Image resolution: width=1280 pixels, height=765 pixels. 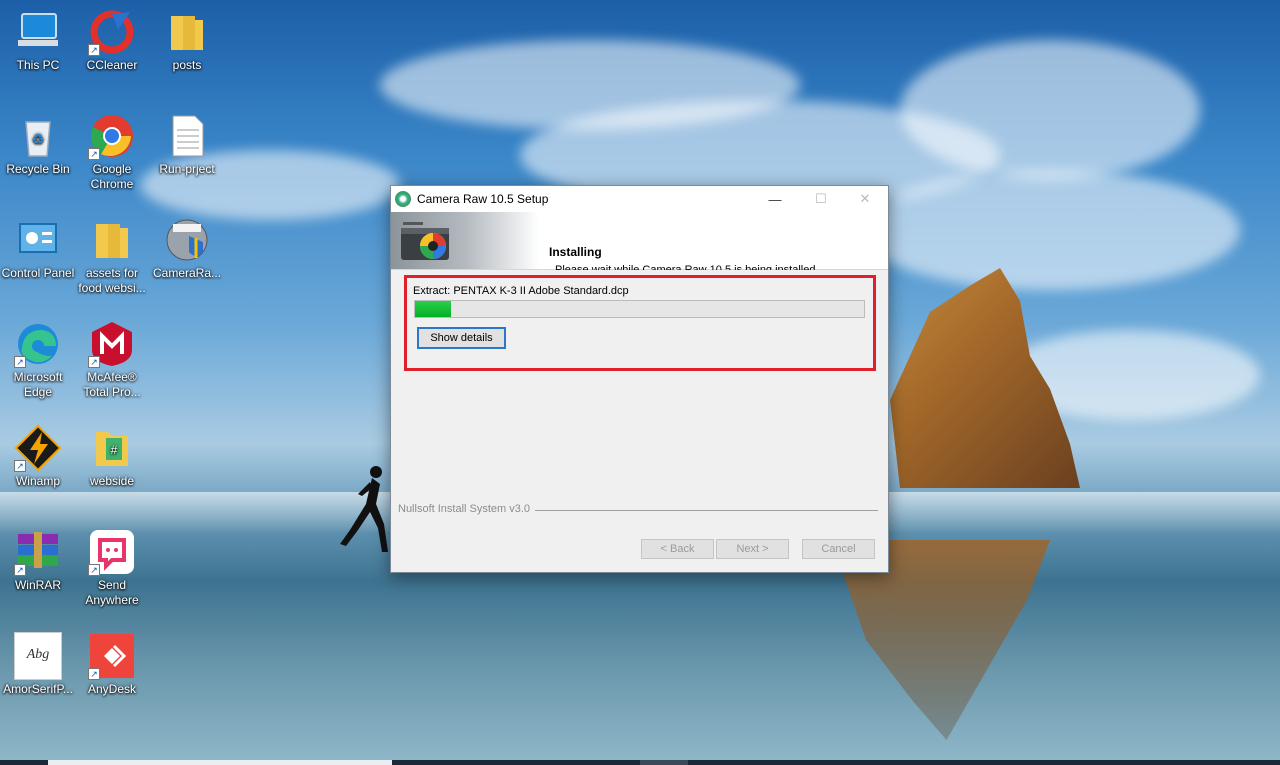 What do you see at coordinates (483, 199) in the screenshot?
I see `window-title: Camera Raw 10.5 Setup` at bounding box center [483, 199].